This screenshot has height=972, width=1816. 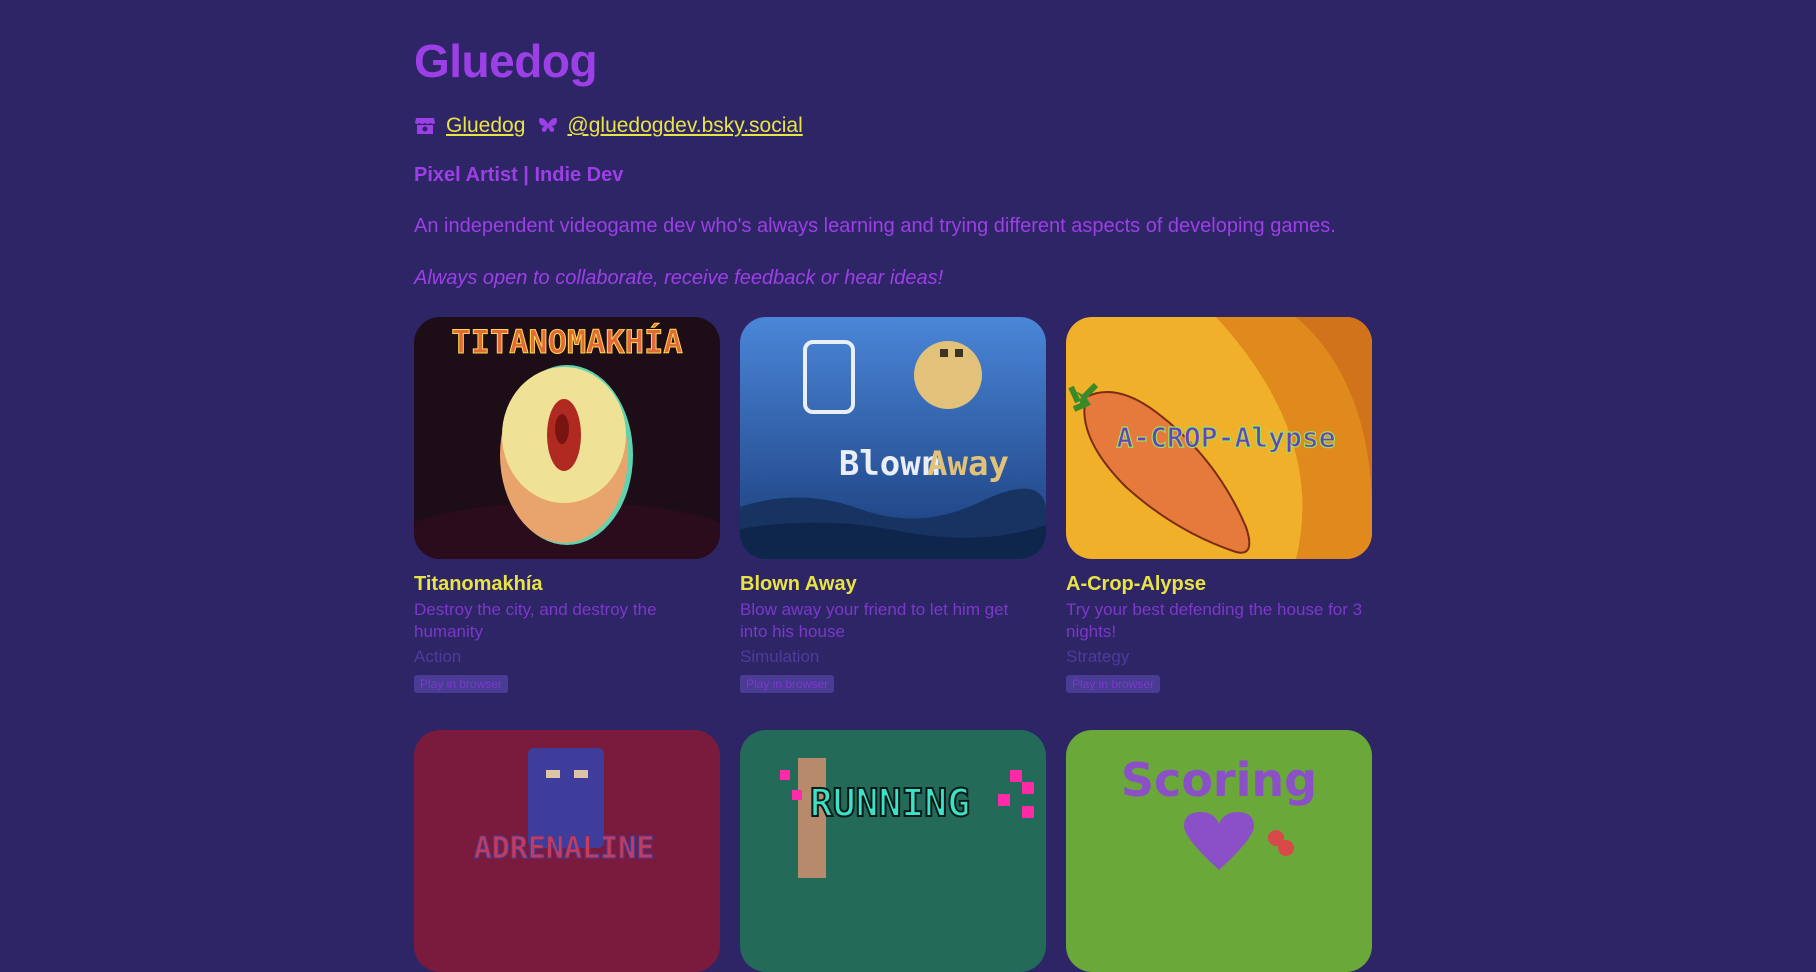 What do you see at coordinates (564, 848) in the screenshot?
I see `art-title: ADRENALINE` at bounding box center [564, 848].